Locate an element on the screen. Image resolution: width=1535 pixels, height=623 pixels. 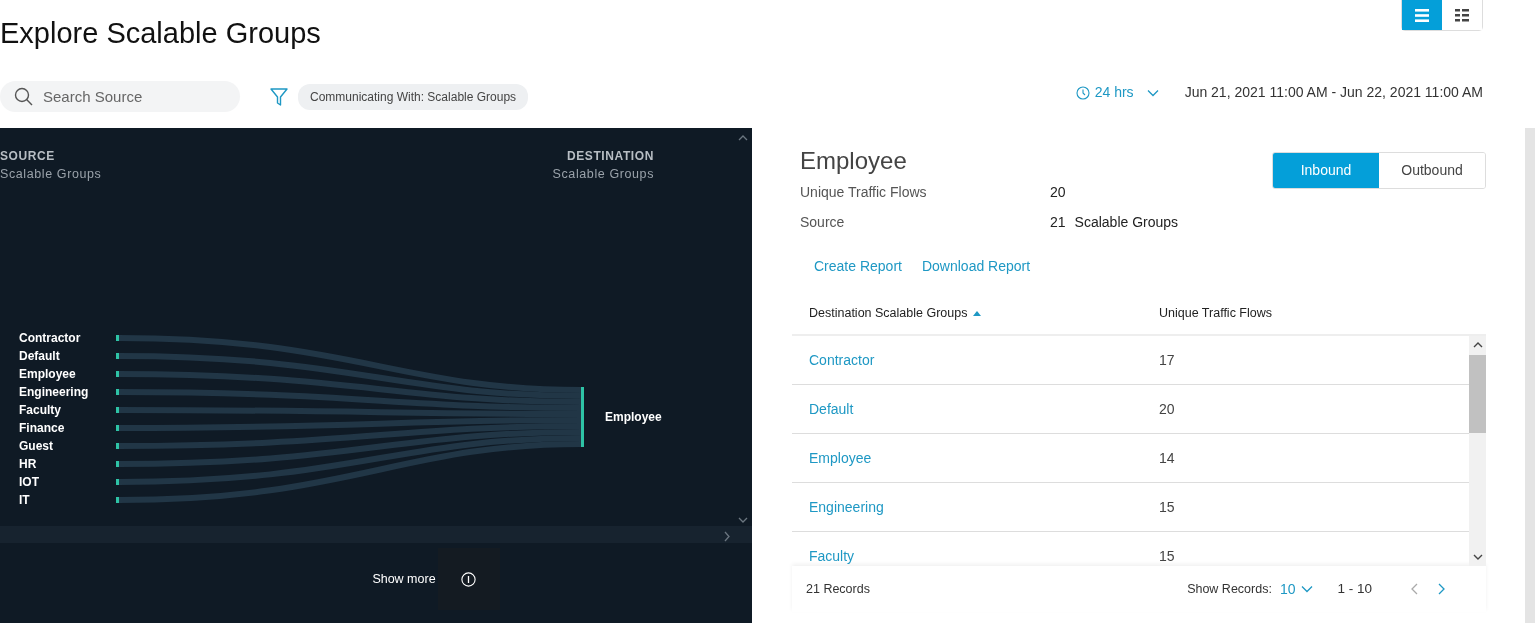
table-scrollbar is located at coordinates (1477, 451).